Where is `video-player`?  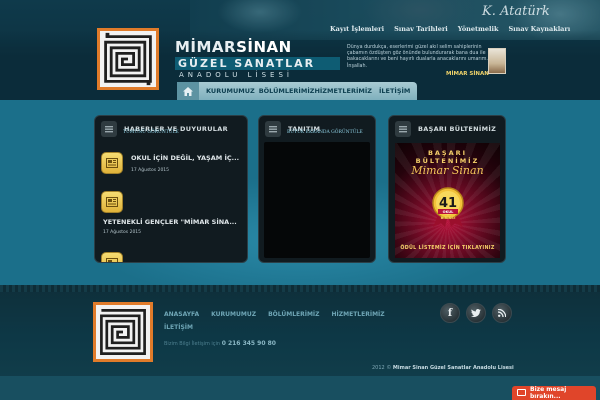 video-player is located at coordinates (317, 200).